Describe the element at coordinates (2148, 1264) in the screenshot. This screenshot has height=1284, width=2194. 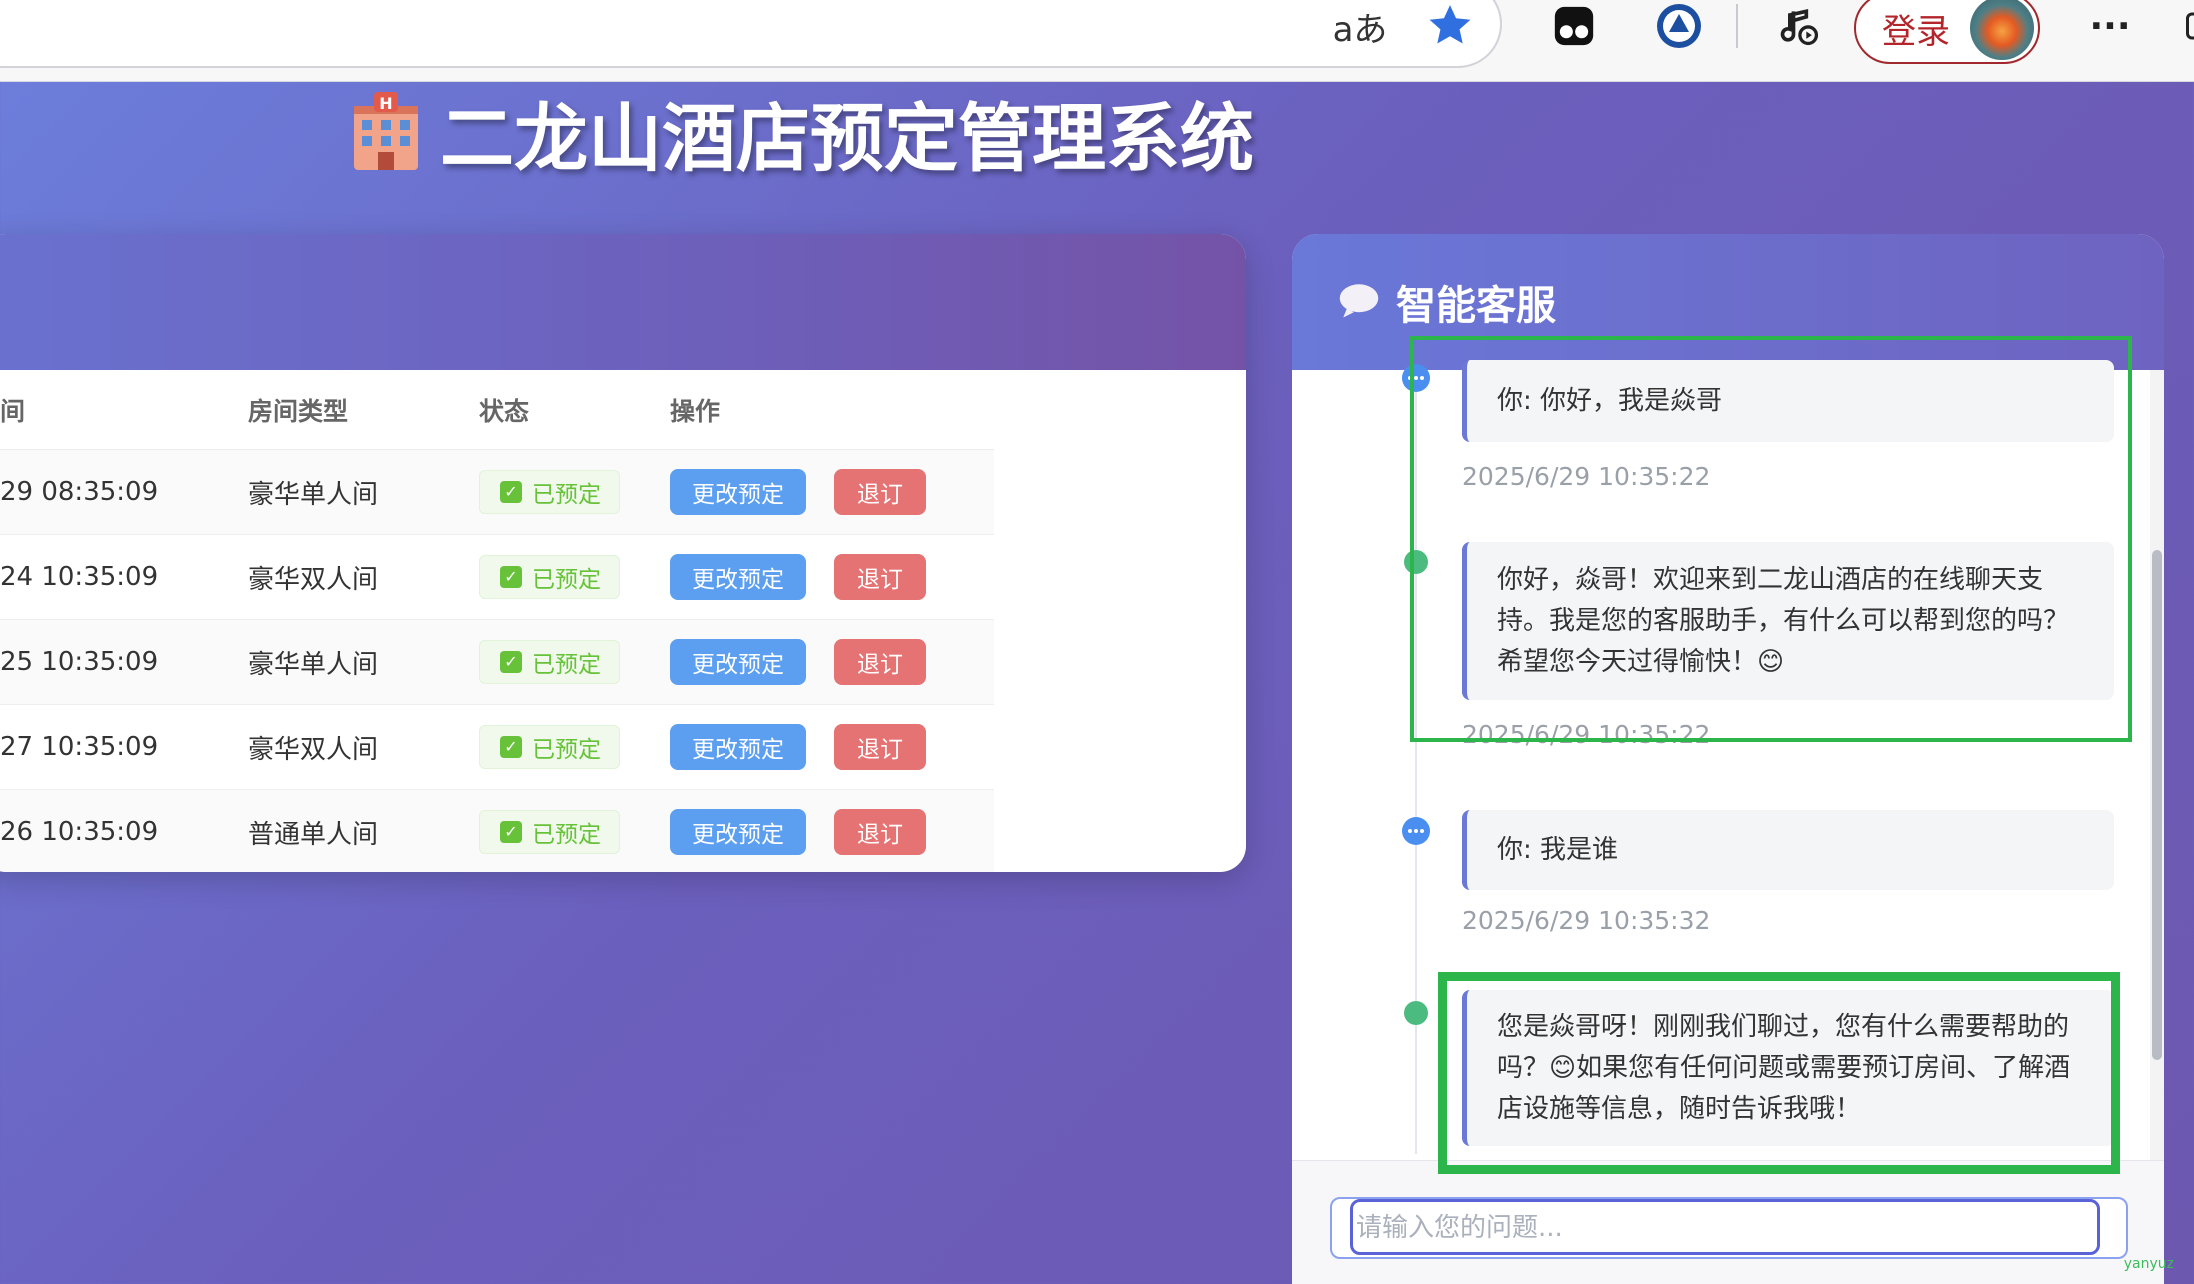
I see `watermark: yanyuz` at that location.